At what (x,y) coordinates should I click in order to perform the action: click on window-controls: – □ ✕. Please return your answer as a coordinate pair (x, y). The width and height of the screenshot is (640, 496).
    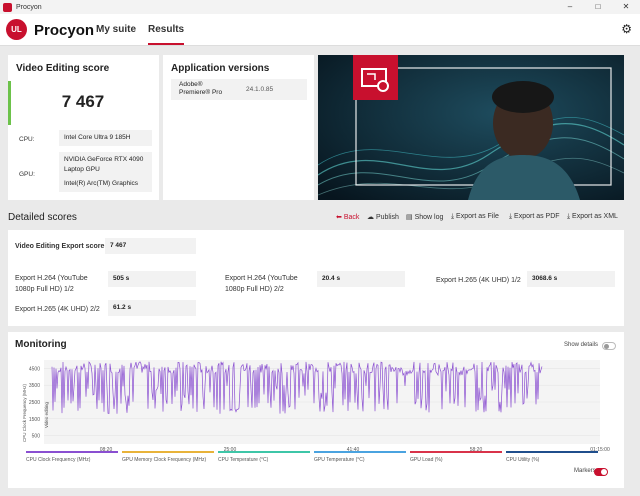
    Looking at the image, I should click on (598, 7).